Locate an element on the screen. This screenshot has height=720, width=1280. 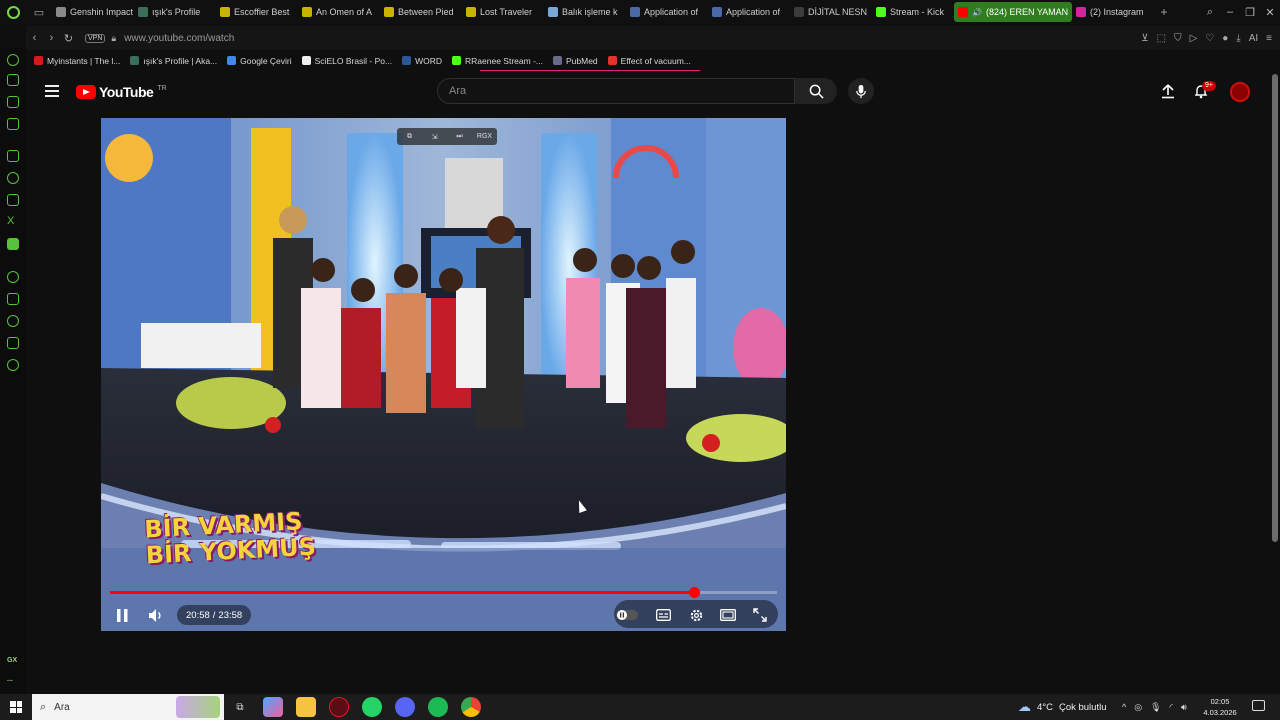
page-scrollbar is located at coordinates (1275, 308).